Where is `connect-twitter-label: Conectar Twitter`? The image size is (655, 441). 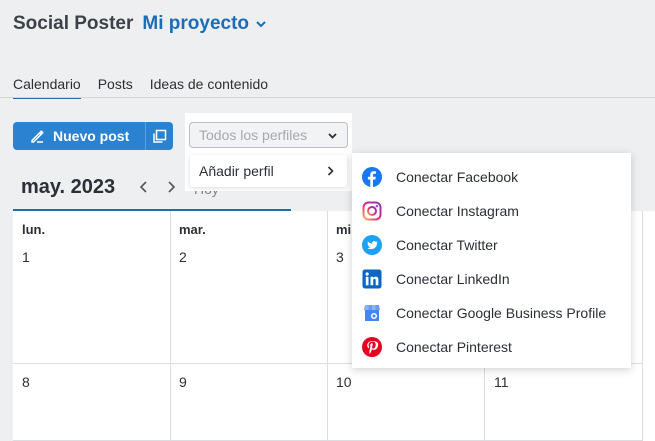
connect-twitter-label: Conectar Twitter is located at coordinates (447, 245).